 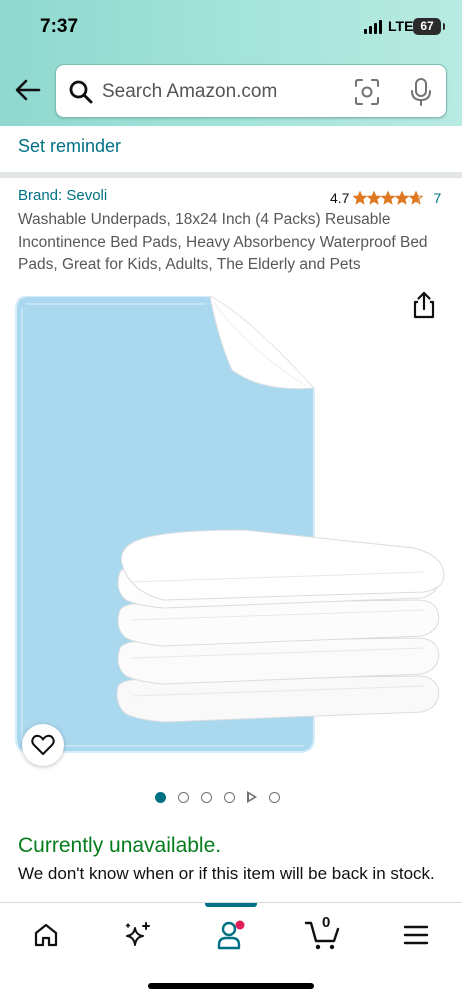 What do you see at coordinates (326, 922) in the screenshot?
I see `cart-count: 0` at bounding box center [326, 922].